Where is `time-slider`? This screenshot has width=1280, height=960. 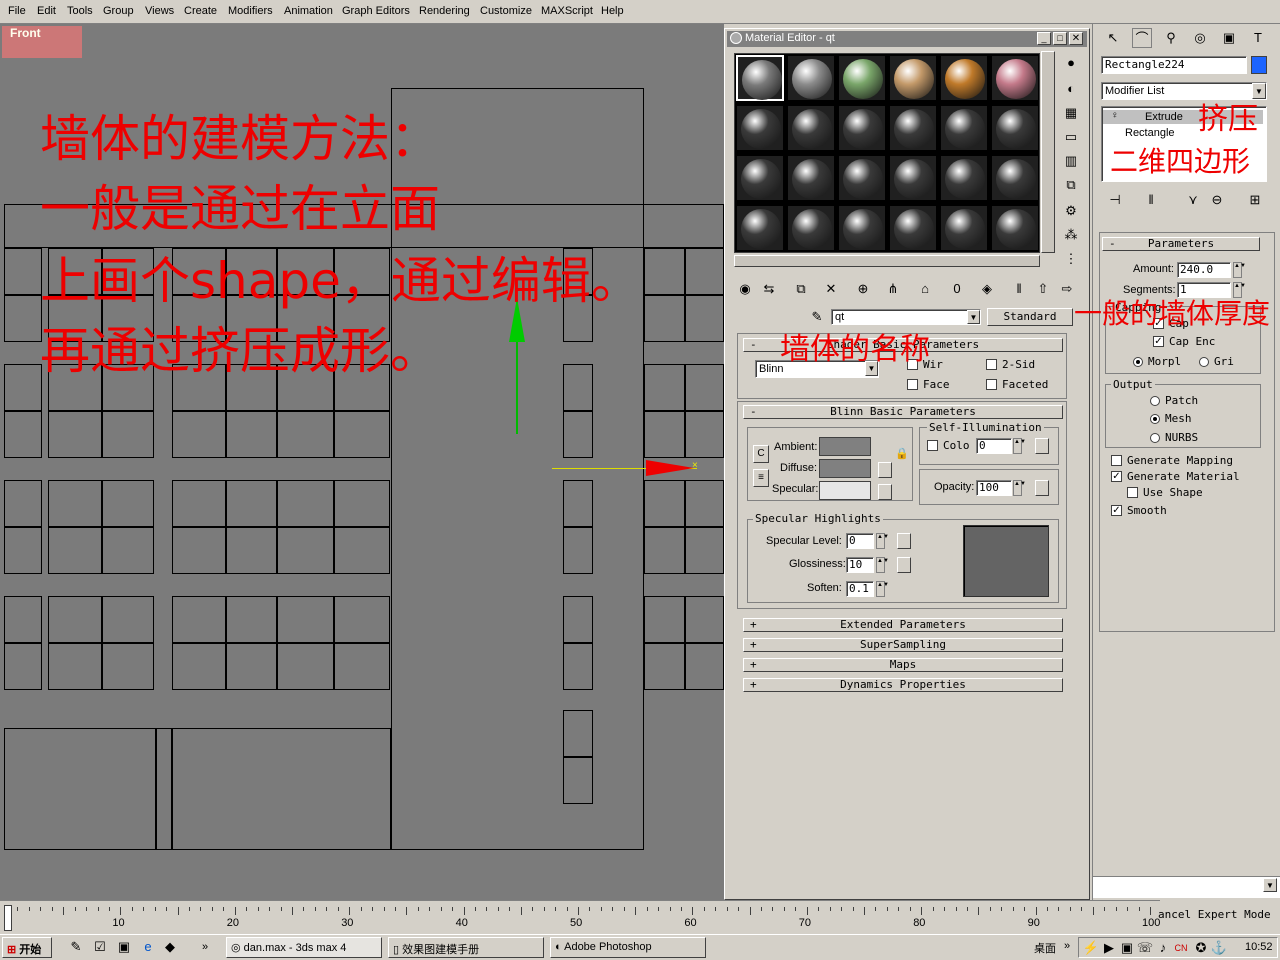
time-slider is located at coordinates (8, 918).